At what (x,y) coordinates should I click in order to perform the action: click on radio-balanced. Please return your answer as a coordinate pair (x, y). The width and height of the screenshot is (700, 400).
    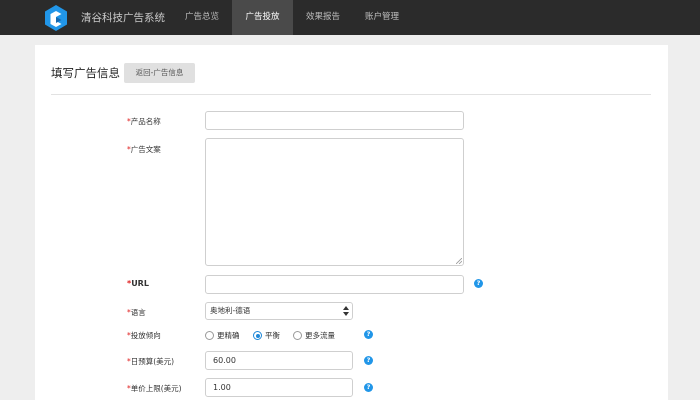
    Looking at the image, I should click on (257, 335).